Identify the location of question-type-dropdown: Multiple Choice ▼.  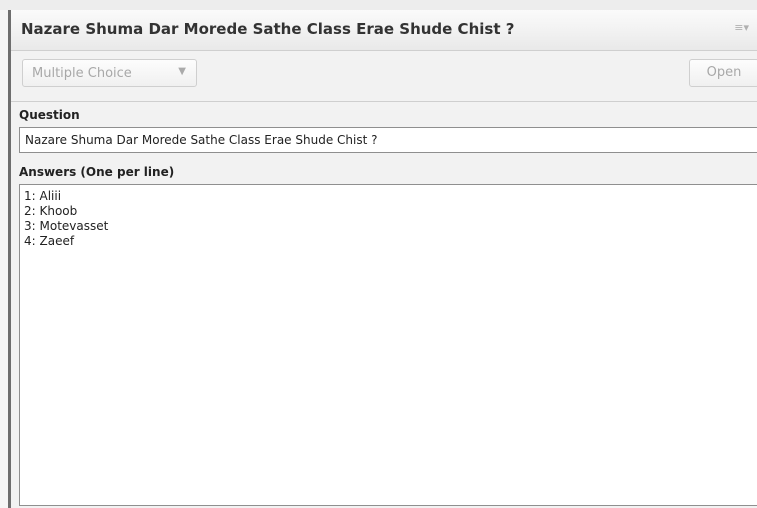
(109, 73).